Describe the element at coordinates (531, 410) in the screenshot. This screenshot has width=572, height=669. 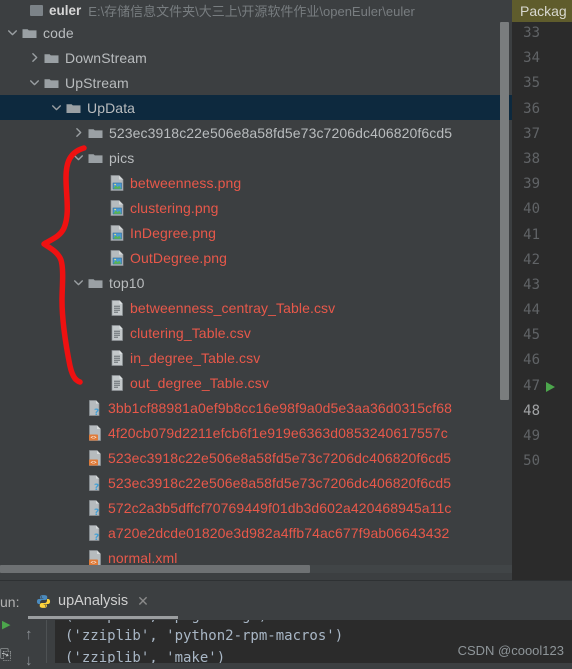
I see `line-number: 48` at that location.